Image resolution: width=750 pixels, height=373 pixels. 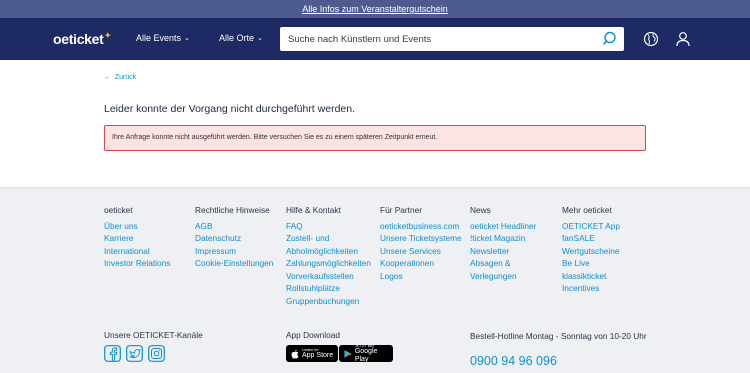 What do you see at coordinates (318, 355) in the screenshot?
I see `appstore-big-text: App Store` at bounding box center [318, 355].